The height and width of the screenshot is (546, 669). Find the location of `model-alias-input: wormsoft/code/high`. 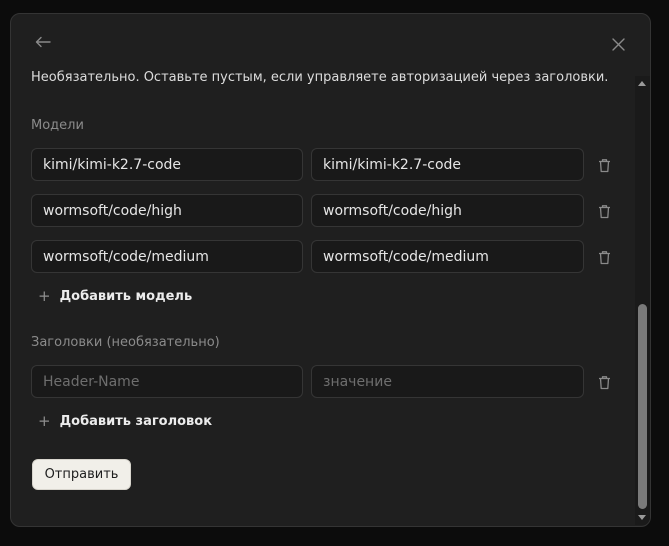

model-alias-input: wormsoft/code/high is located at coordinates (447, 210).